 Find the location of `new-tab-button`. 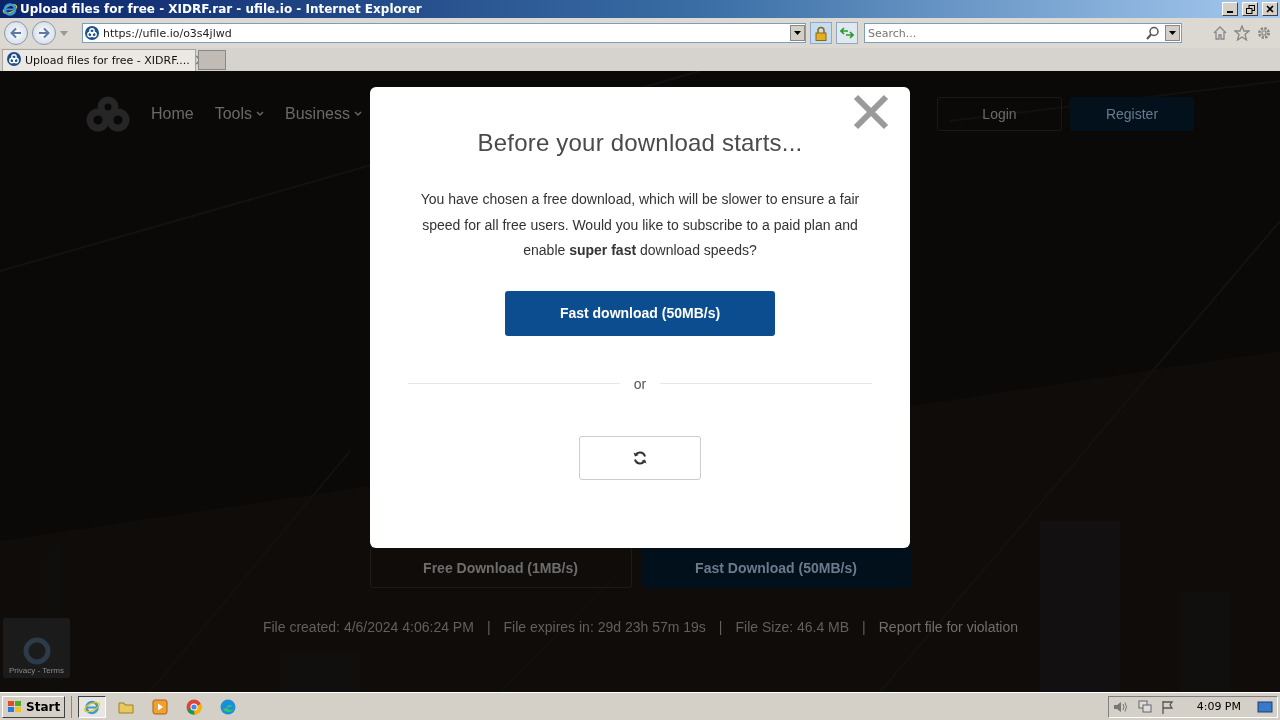

new-tab-button is located at coordinates (212, 60).